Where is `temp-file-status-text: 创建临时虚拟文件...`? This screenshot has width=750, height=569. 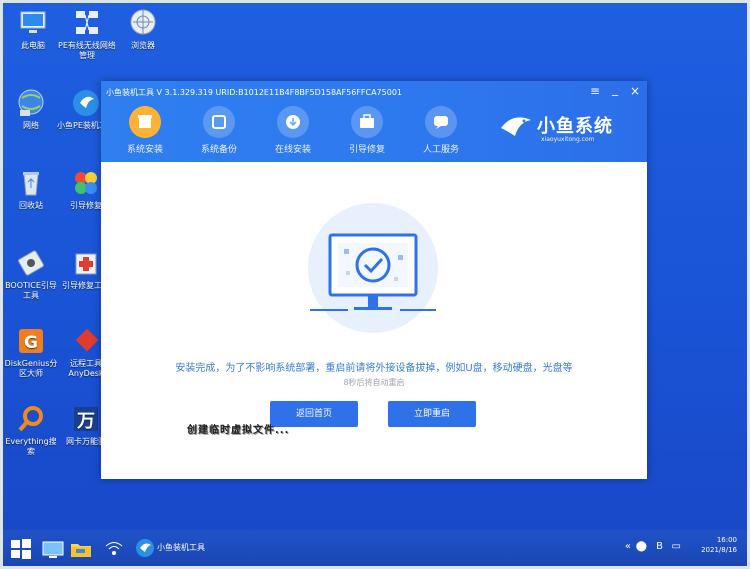
temp-file-status-text: 创建临时虚拟文件... is located at coordinates (238, 430).